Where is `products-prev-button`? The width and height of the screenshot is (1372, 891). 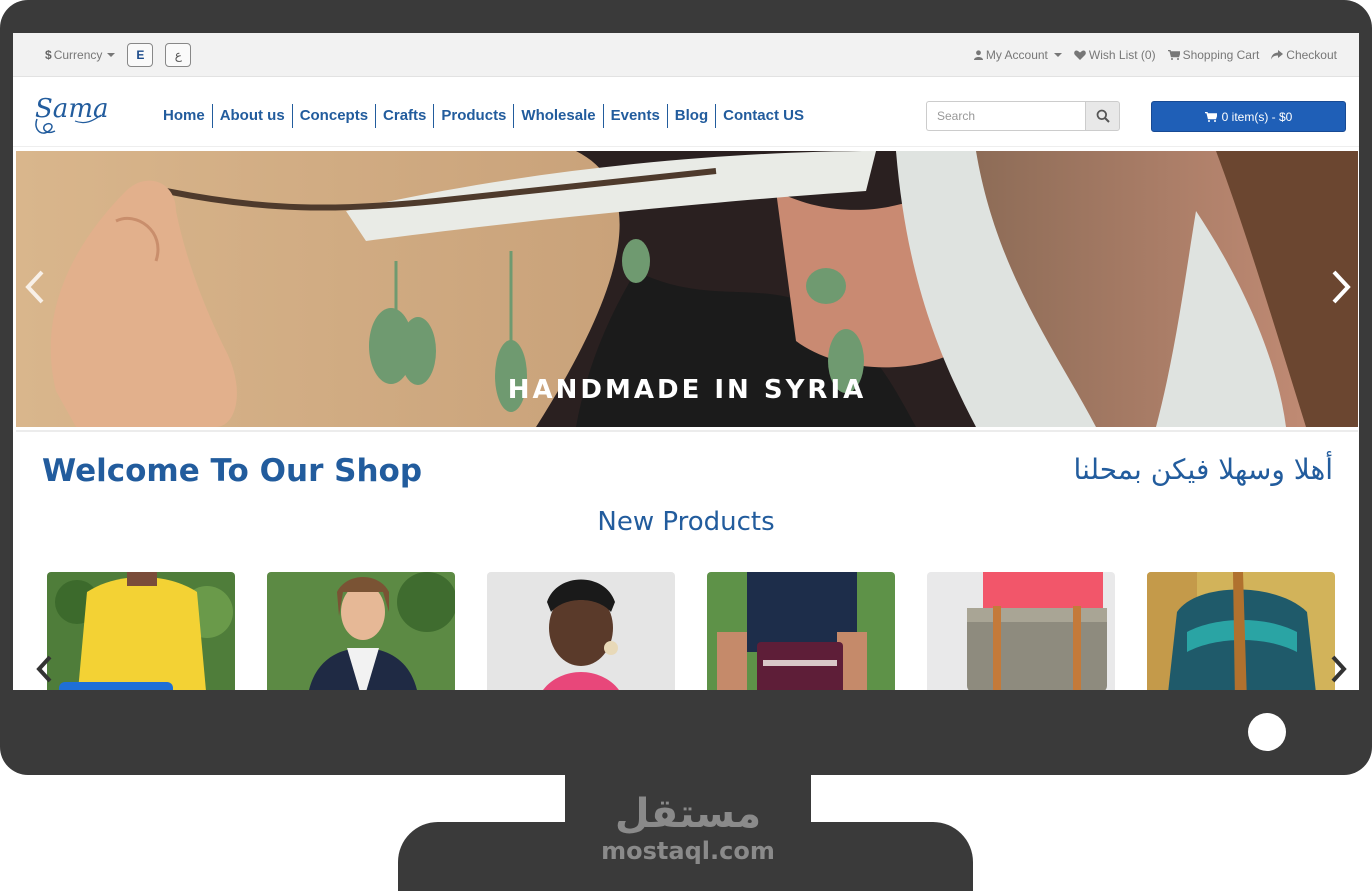 products-prev-button is located at coordinates (44, 669).